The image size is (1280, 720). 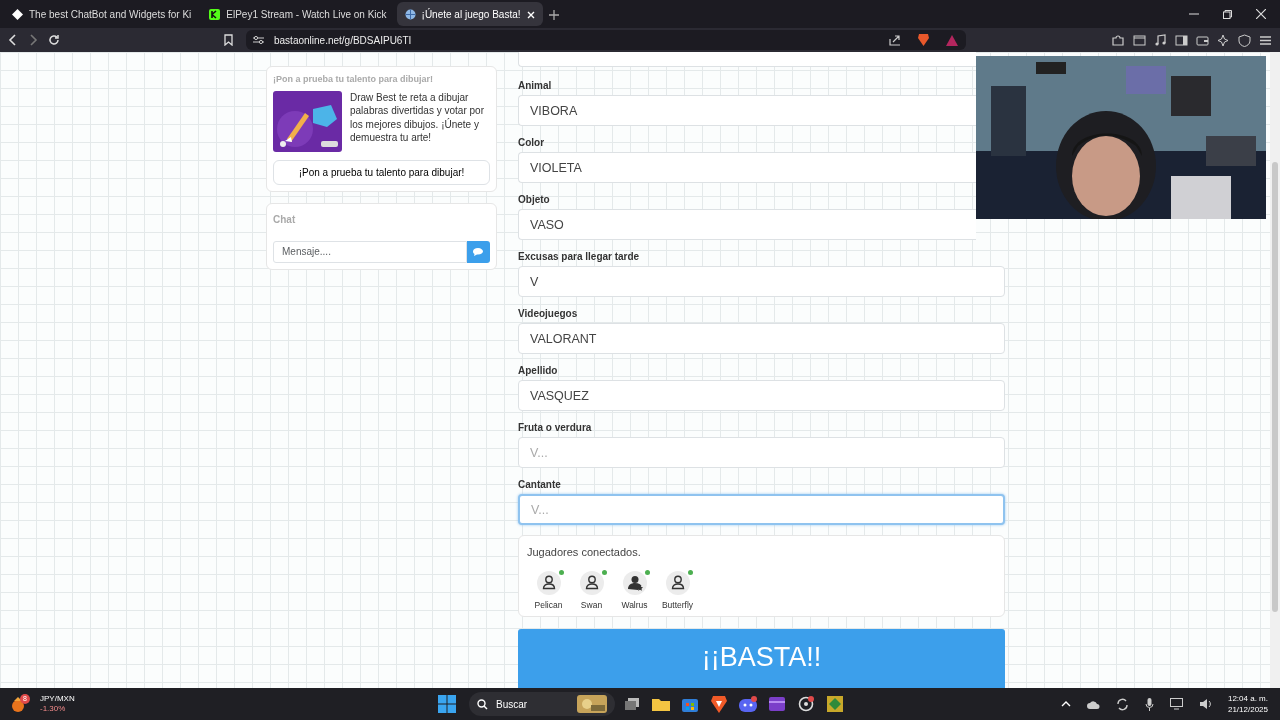 What do you see at coordinates (54, 40) in the screenshot?
I see `reload-icon` at bounding box center [54, 40].